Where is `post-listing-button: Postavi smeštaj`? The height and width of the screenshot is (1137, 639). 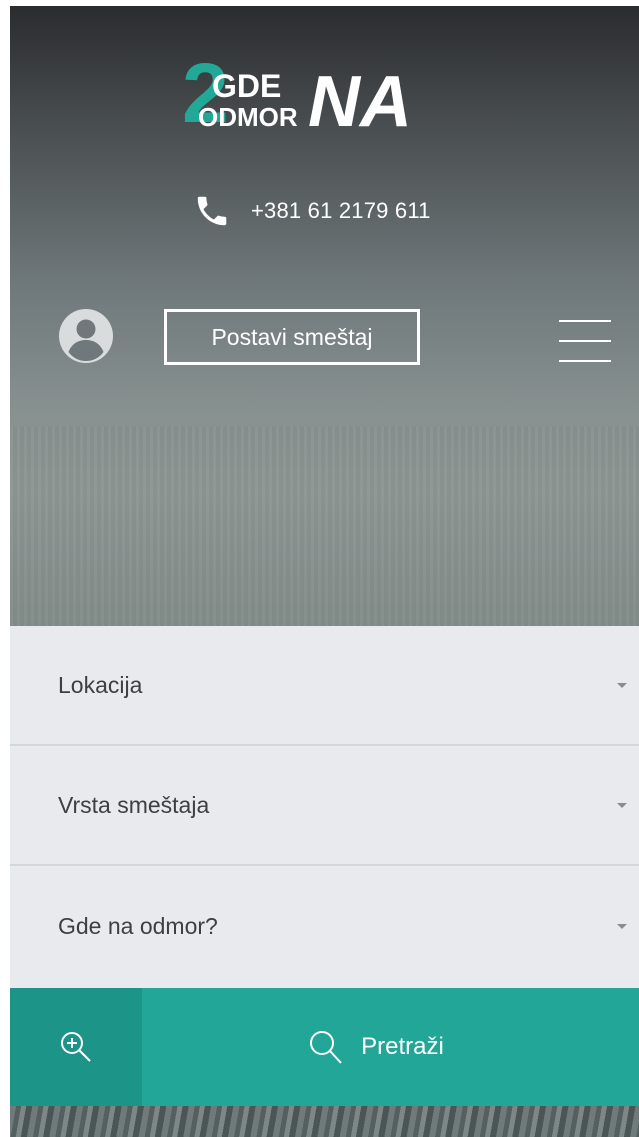 post-listing-button: Postavi smeštaj is located at coordinates (292, 337).